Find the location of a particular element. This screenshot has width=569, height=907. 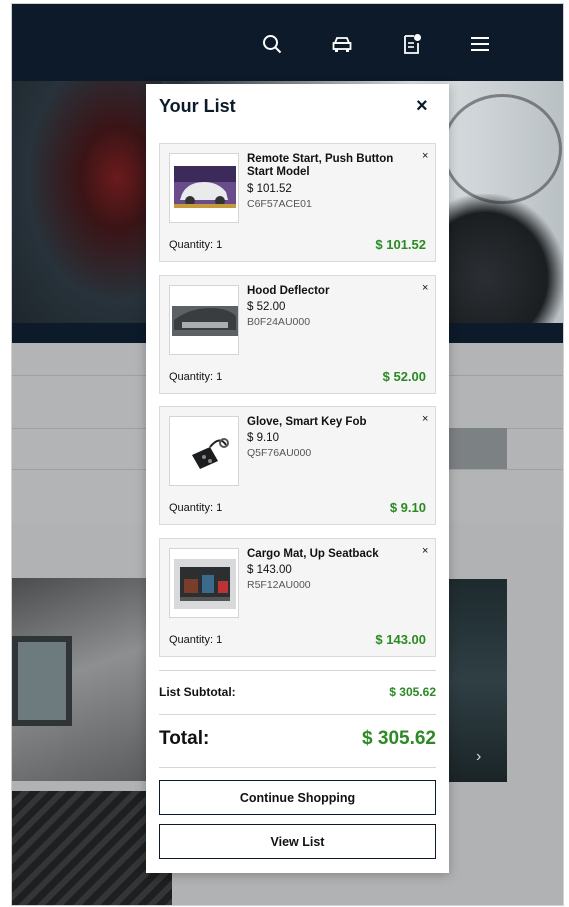

hero-suv-image is located at coordinates (497, 264).